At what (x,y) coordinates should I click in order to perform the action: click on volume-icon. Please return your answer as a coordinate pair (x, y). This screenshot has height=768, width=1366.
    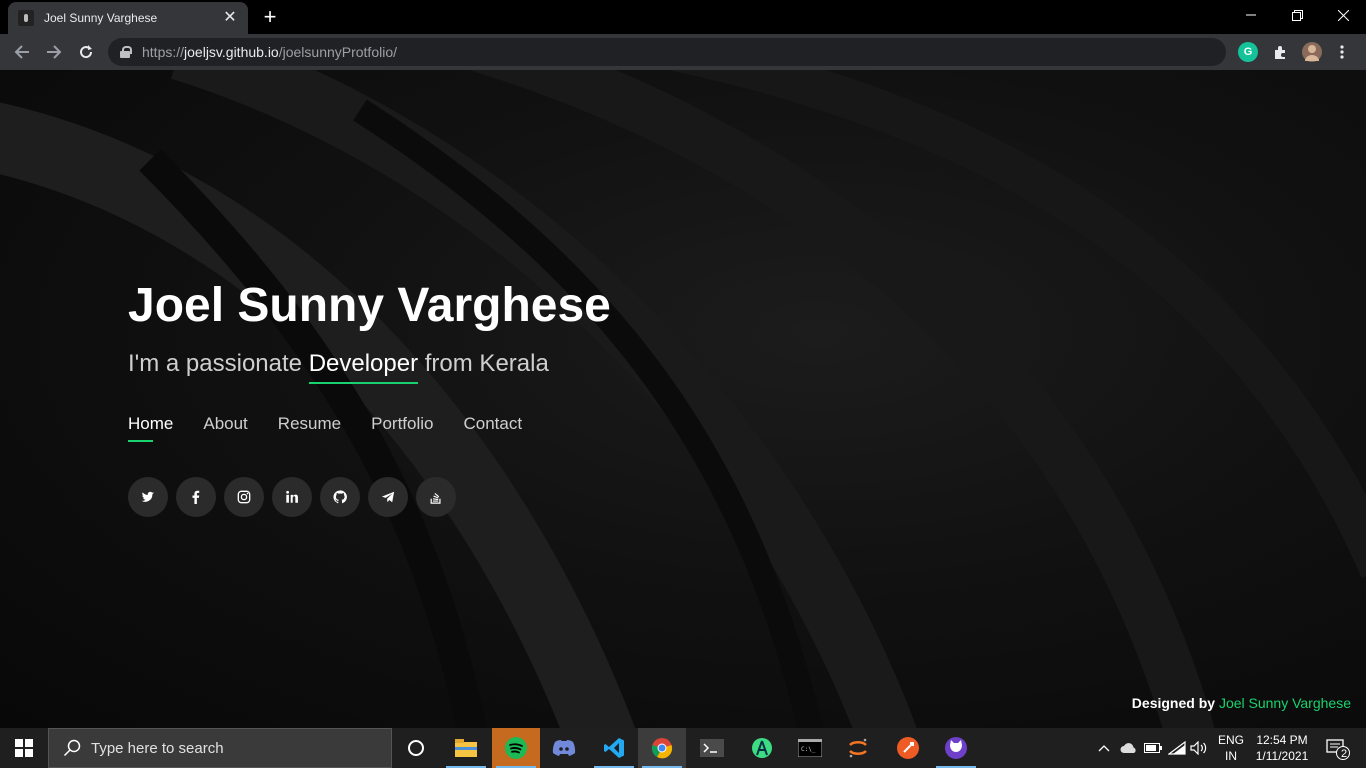
    Looking at the image, I should click on (1198, 748).